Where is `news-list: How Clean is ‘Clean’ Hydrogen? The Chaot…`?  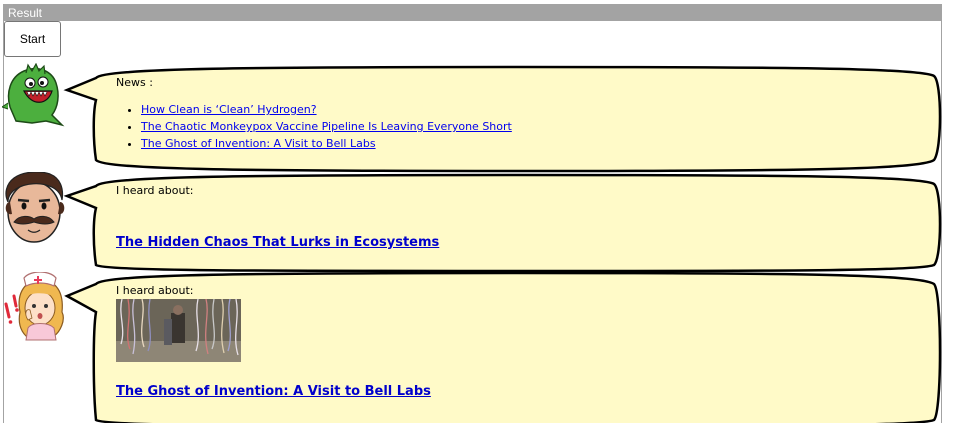
news-list: How Clean is ‘Clean’ Hydrogen? The Chaot… is located at coordinates (516, 126).